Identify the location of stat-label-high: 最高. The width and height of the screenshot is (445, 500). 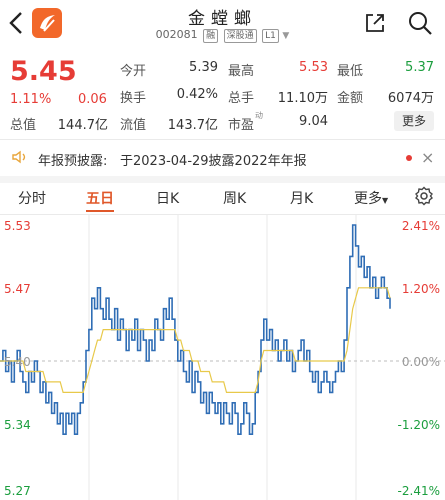
(241, 71).